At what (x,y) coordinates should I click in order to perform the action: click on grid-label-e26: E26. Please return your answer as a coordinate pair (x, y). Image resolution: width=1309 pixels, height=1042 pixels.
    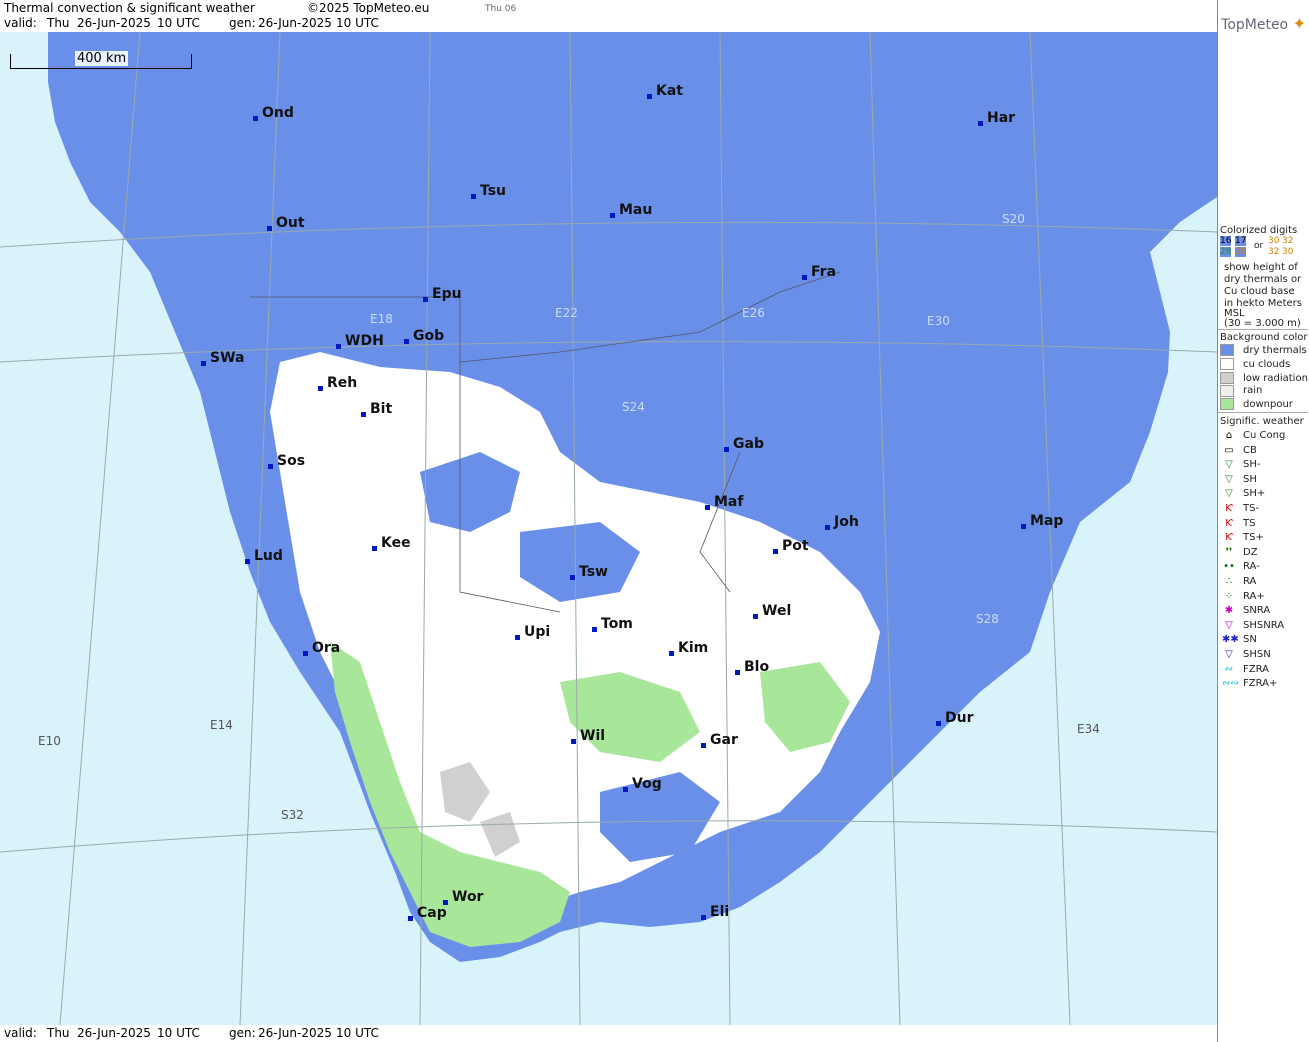
    Looking at the image, I should click on (753, 313).